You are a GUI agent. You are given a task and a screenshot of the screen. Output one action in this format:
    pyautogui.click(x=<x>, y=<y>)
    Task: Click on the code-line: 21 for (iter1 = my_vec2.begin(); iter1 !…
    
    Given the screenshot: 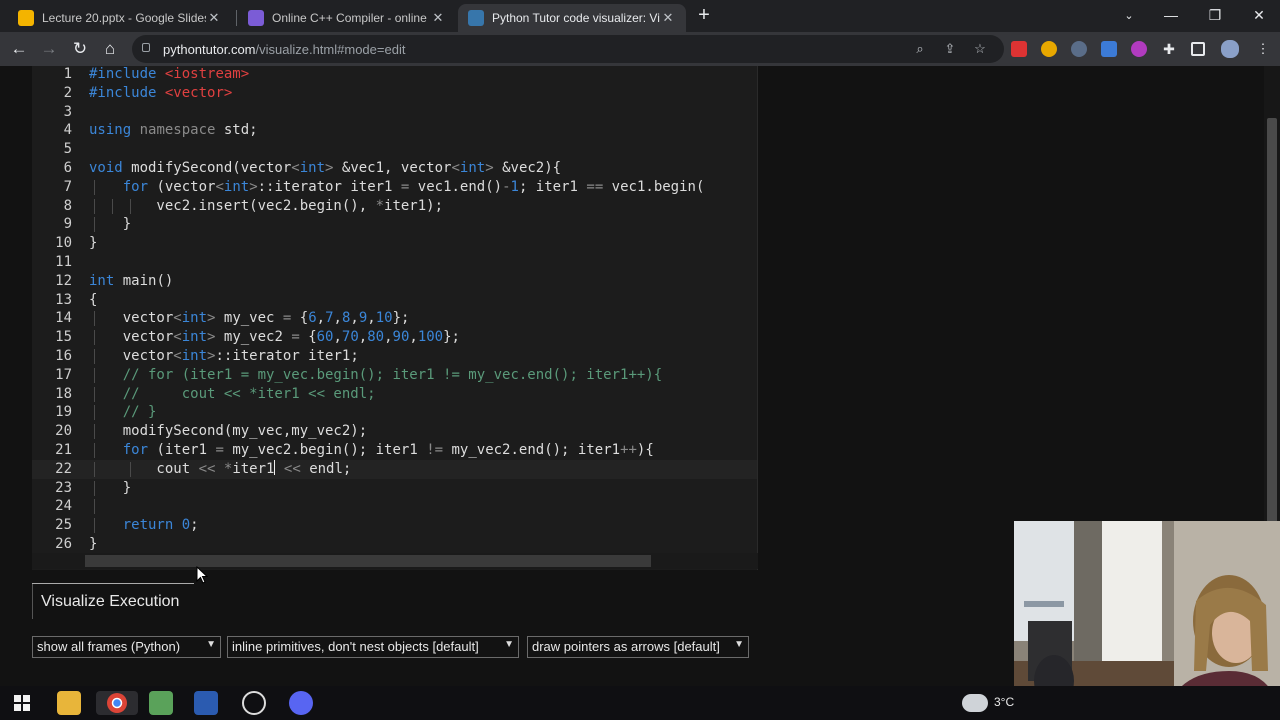 What is the action you would take?
    pyautogui.click(x=394, y=450)
    